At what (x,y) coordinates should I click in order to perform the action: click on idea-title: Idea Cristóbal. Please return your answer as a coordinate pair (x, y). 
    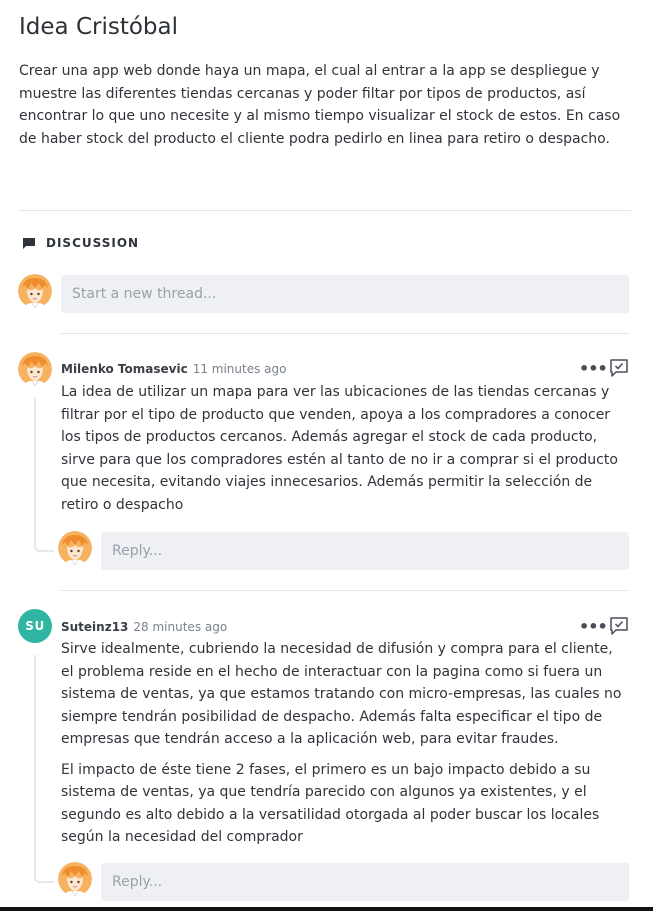
    Looking at the image, I should click on (99, 27).